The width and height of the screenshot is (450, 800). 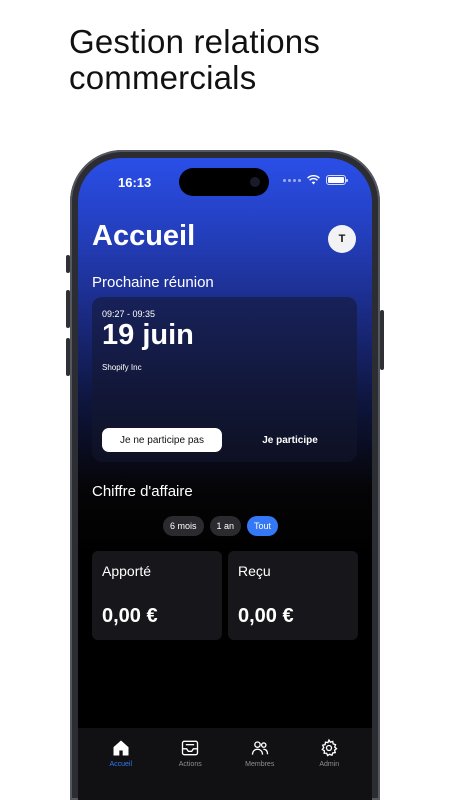 I want to click on decline-meeting-button: Je ne participe pas, so click(x=162, y=440).